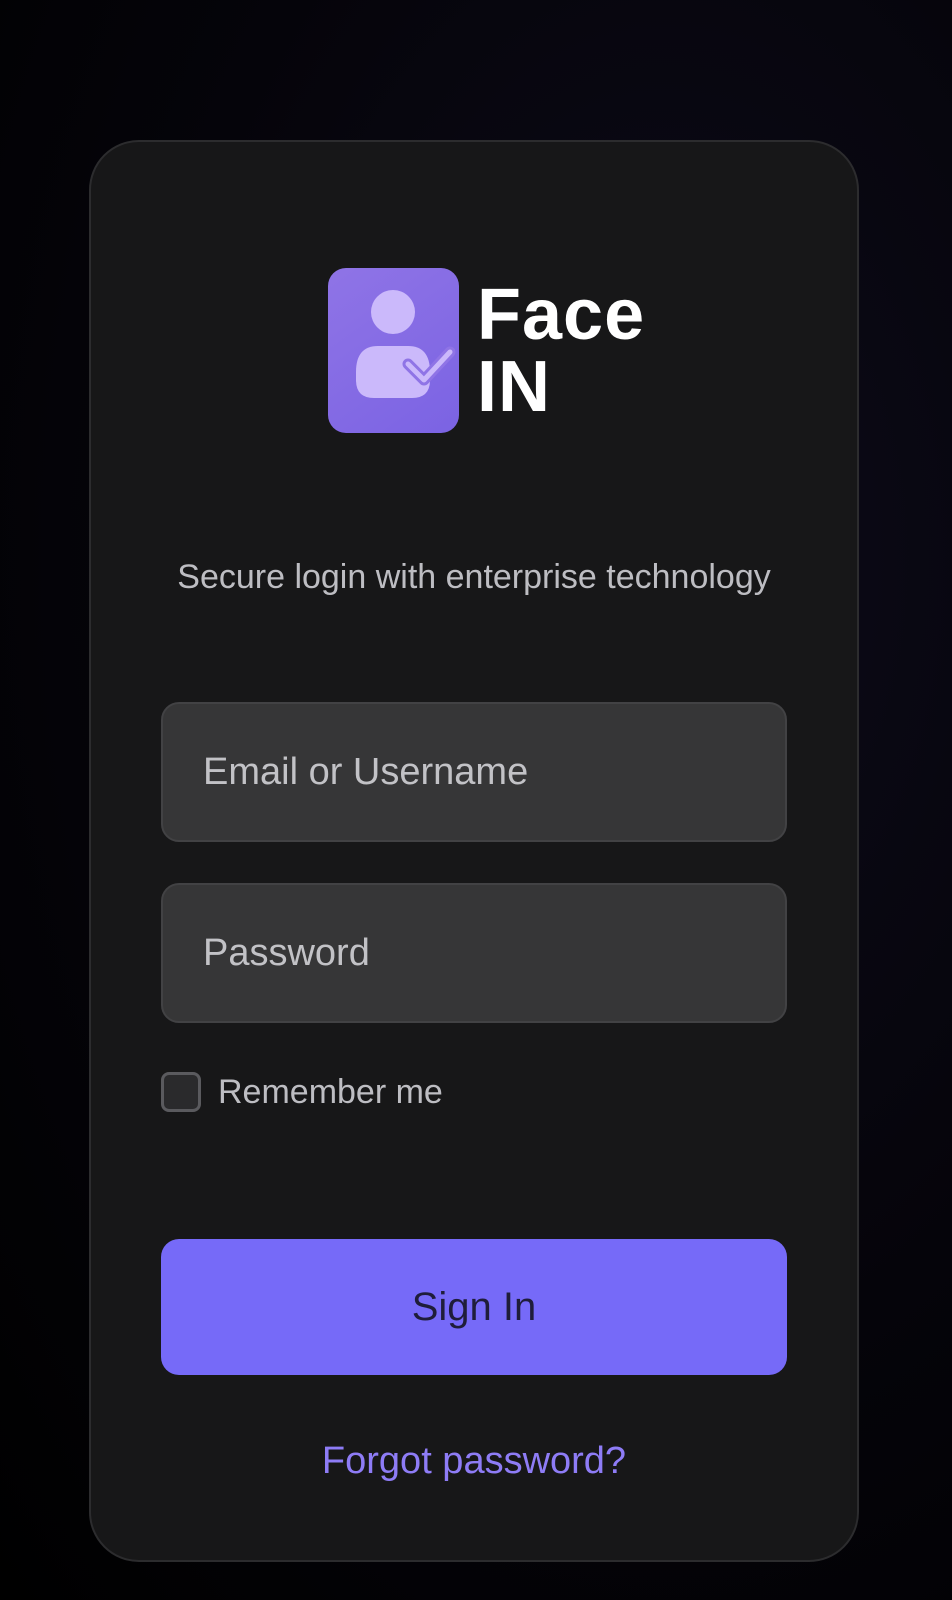  What do you see at coordinates (393, 350) in the screenshot?
I see `user-check-icon` at bounding box center [393, 350].